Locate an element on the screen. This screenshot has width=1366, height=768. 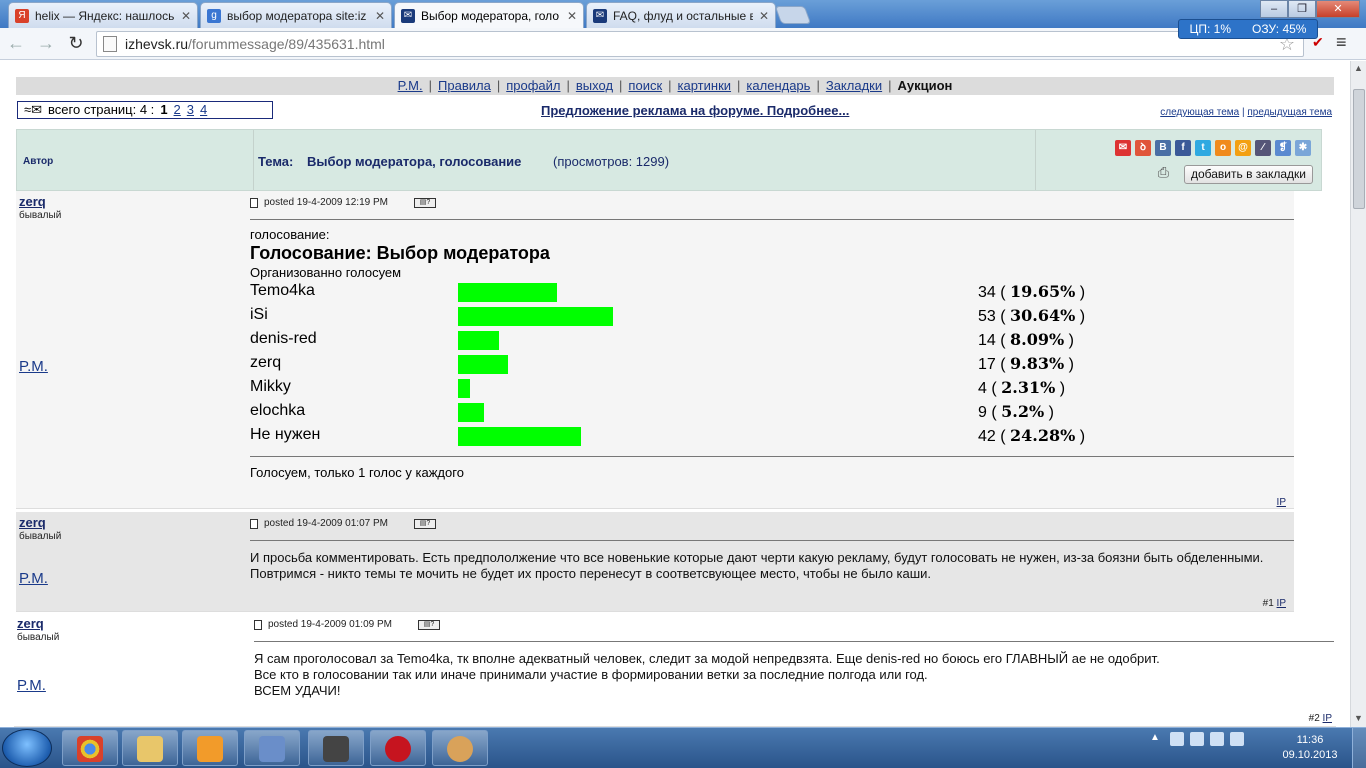
taskbar-chrome is located at coordinates (90, 748).